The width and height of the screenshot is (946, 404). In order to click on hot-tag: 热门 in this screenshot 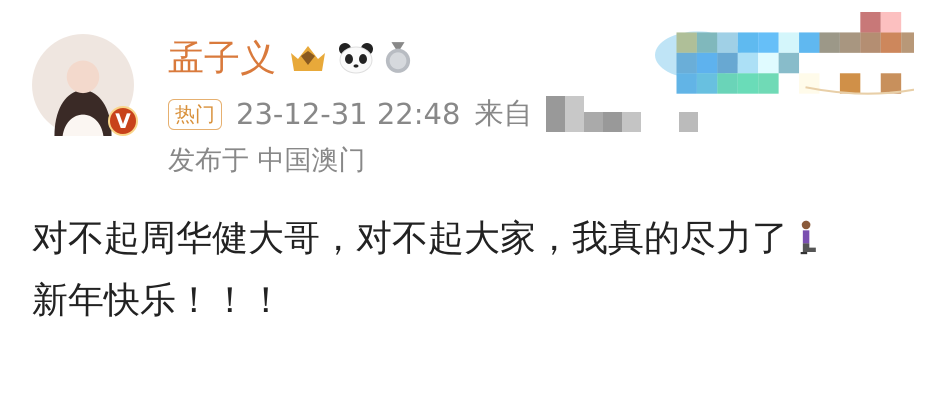, I will do `click(195, 114)`.